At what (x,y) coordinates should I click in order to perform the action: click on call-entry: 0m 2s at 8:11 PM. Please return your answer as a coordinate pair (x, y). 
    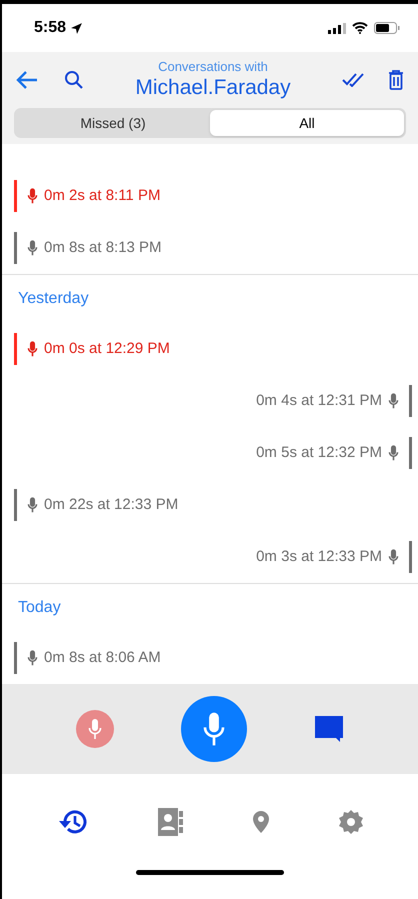
    Looking at the image, I should click on (87, 196).